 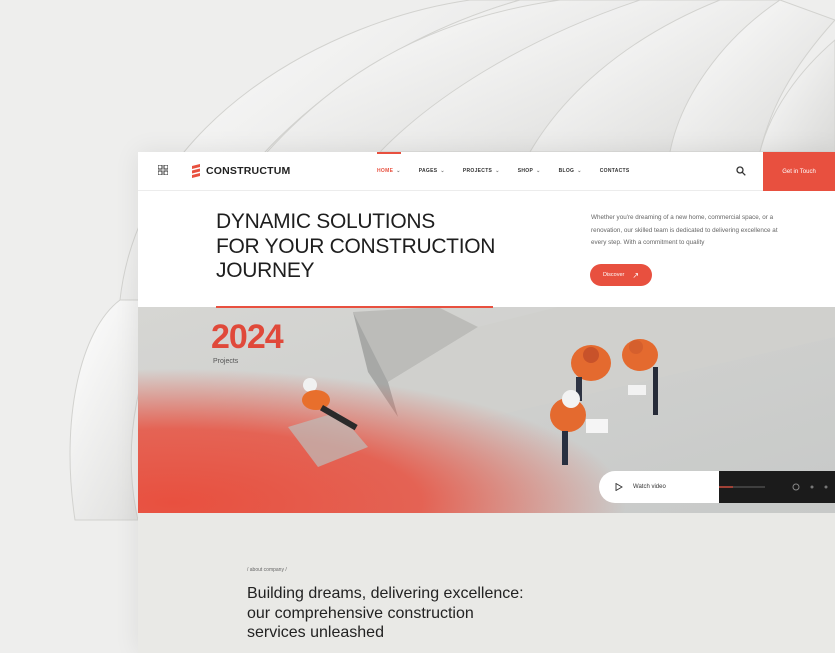 I want to click on menu-item-pages: PAGES ⌄, so click(x=432, y=171).